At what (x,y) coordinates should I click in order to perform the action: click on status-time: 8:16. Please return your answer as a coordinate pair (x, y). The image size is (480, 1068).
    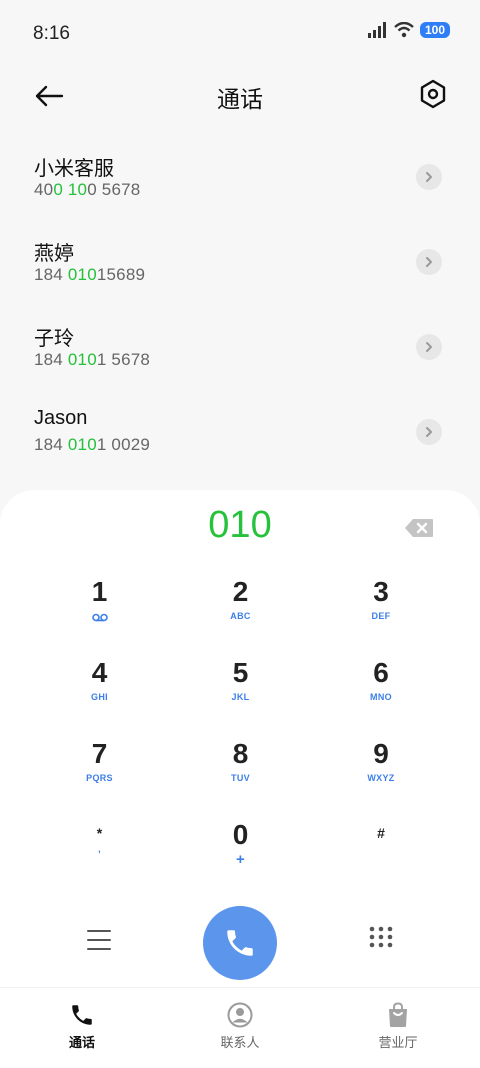
    Looking at the image, I should click on (51, 33).